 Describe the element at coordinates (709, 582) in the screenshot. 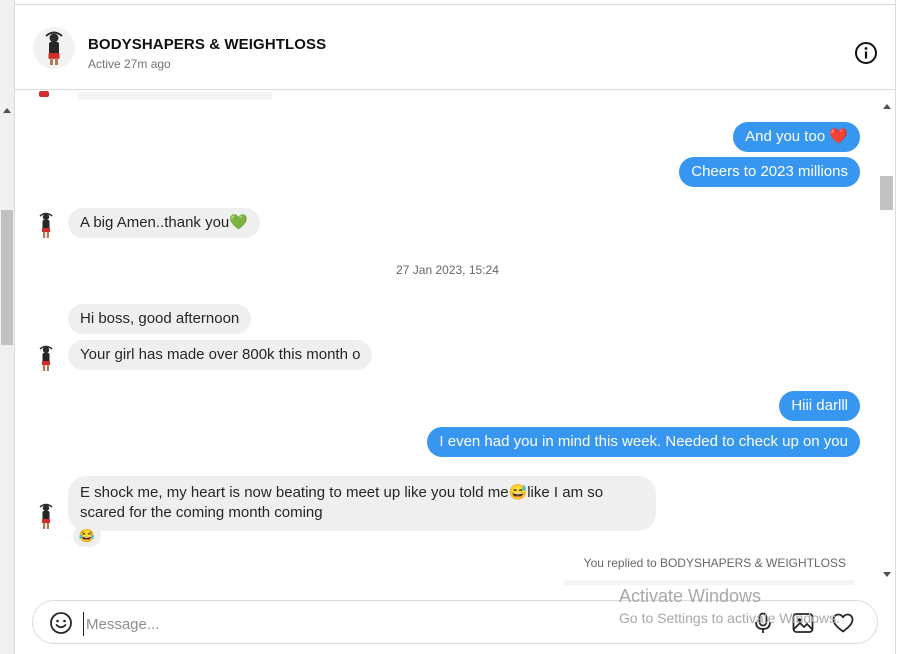

I see `partial-reply-bubble` at that location.